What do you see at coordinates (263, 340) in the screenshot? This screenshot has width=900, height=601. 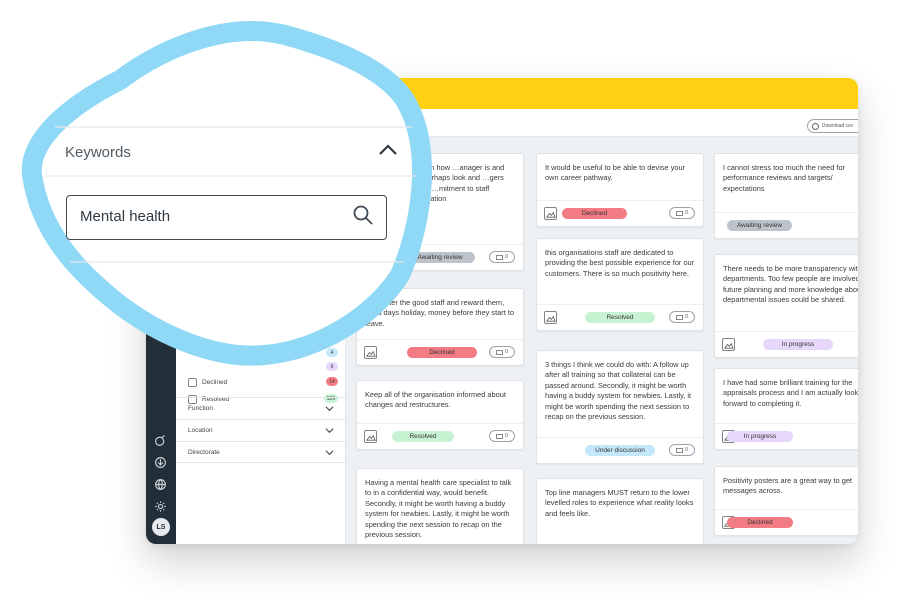 I see `status-filter-row` at bounding box center [263, 340].